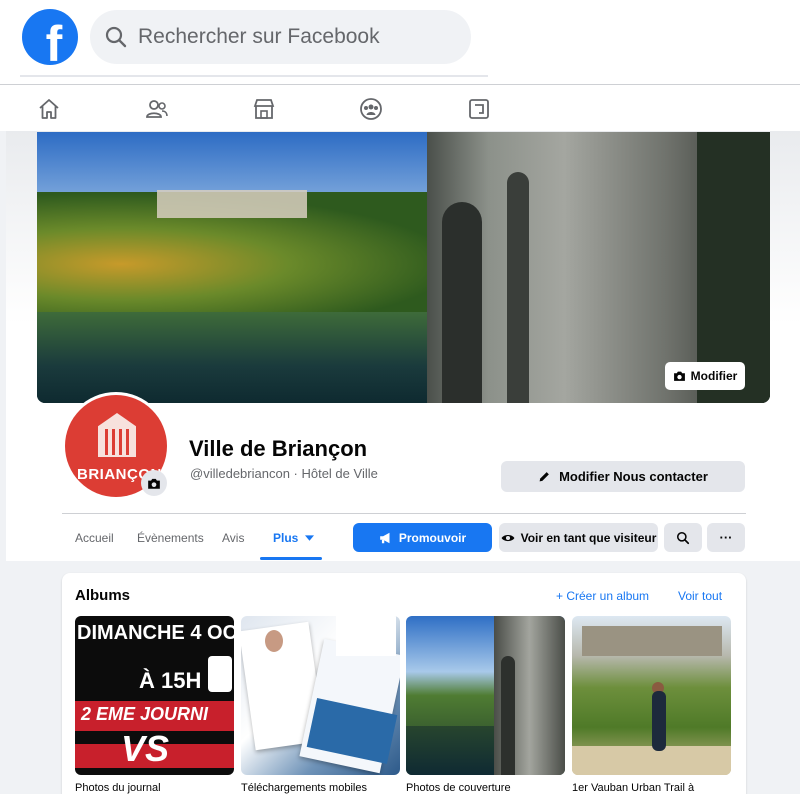 This screenshot has width=800, height=794. I want to click on more-dots-icon: ···, so click(726, 537).